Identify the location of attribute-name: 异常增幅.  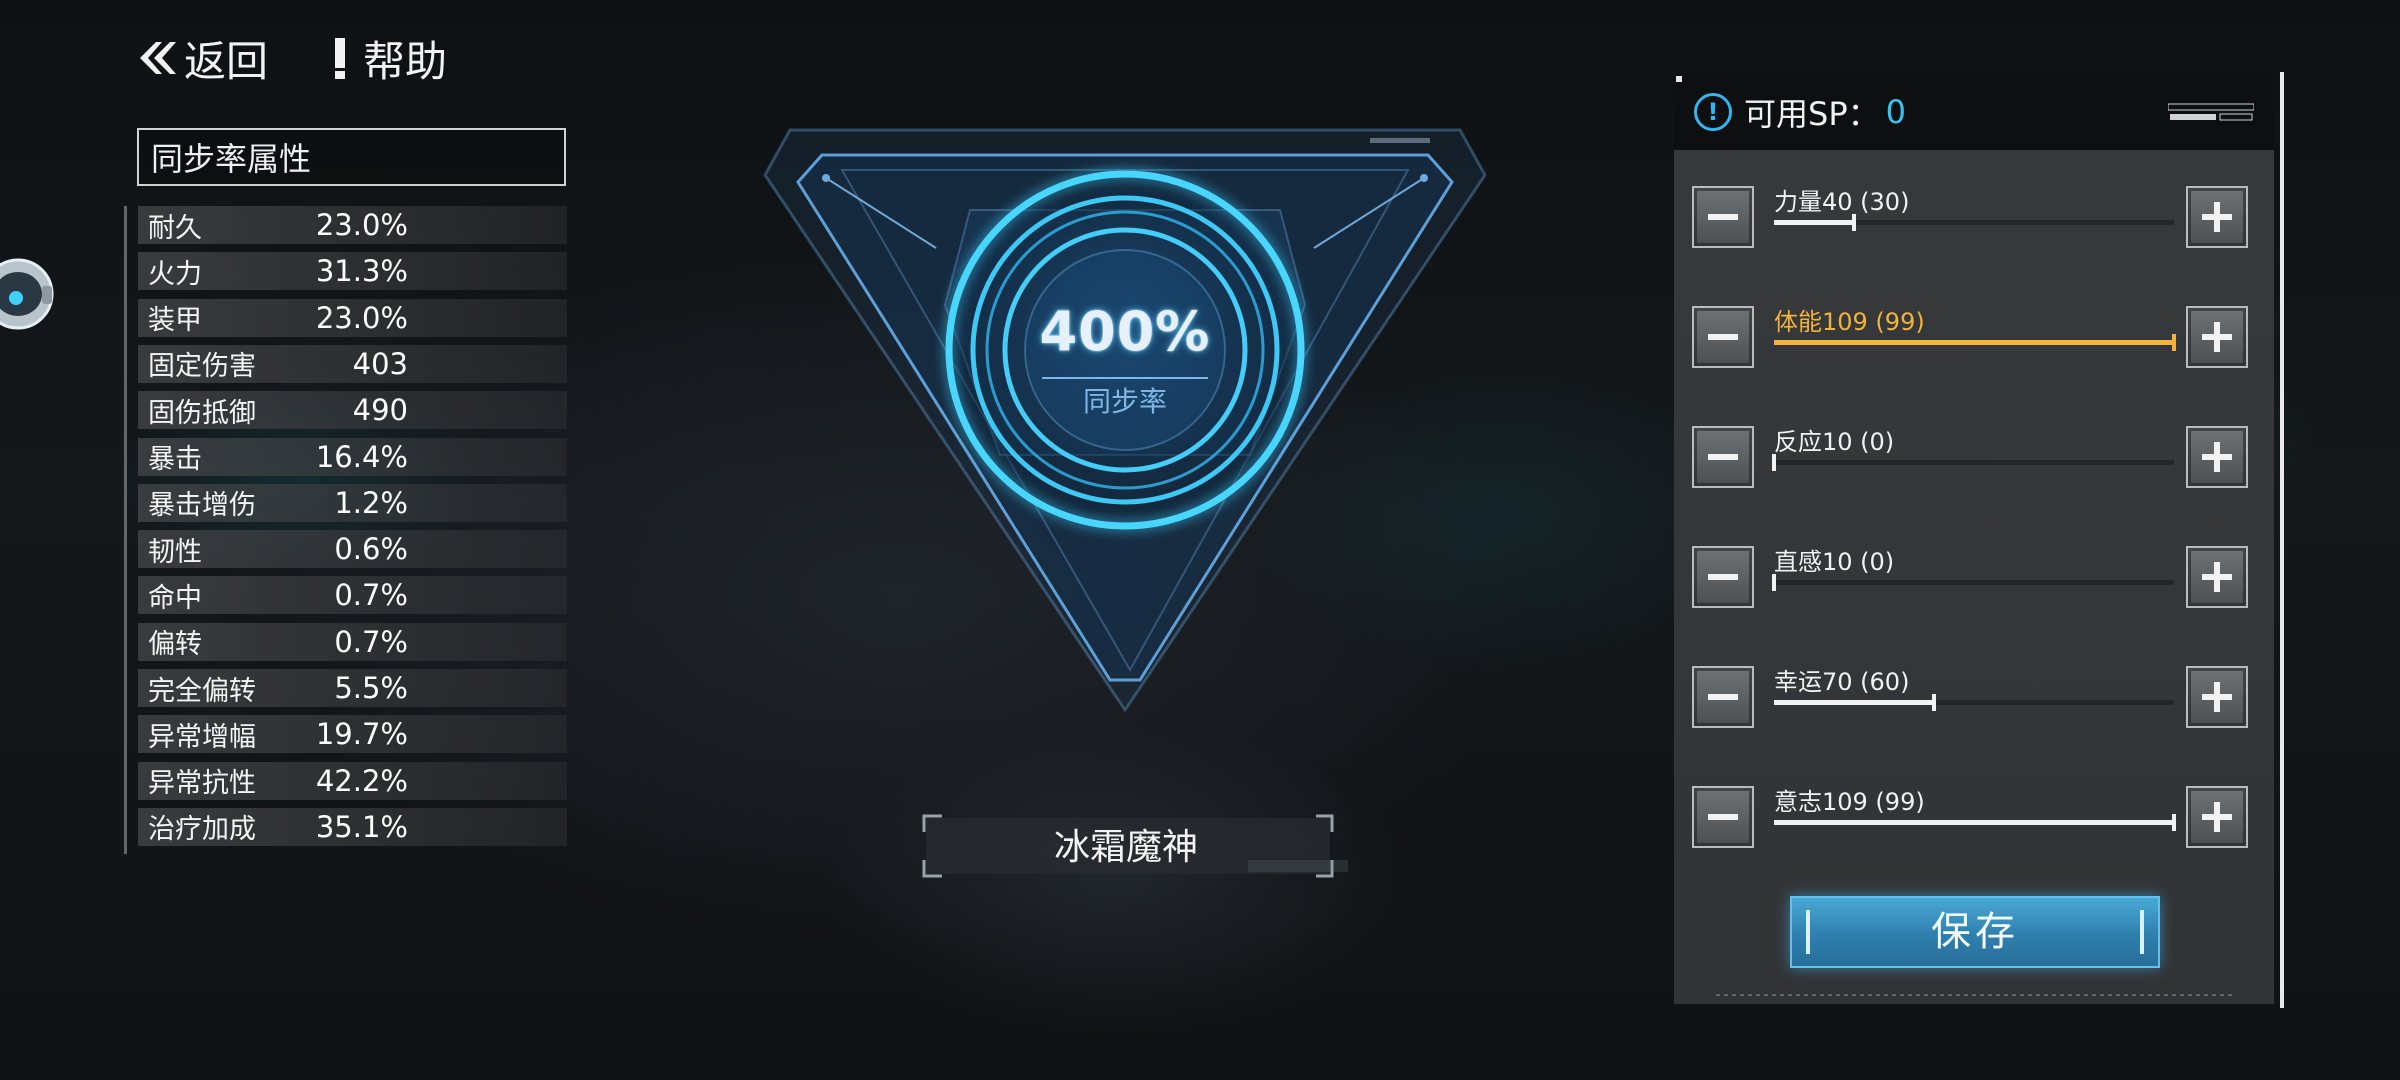
(202, 737).